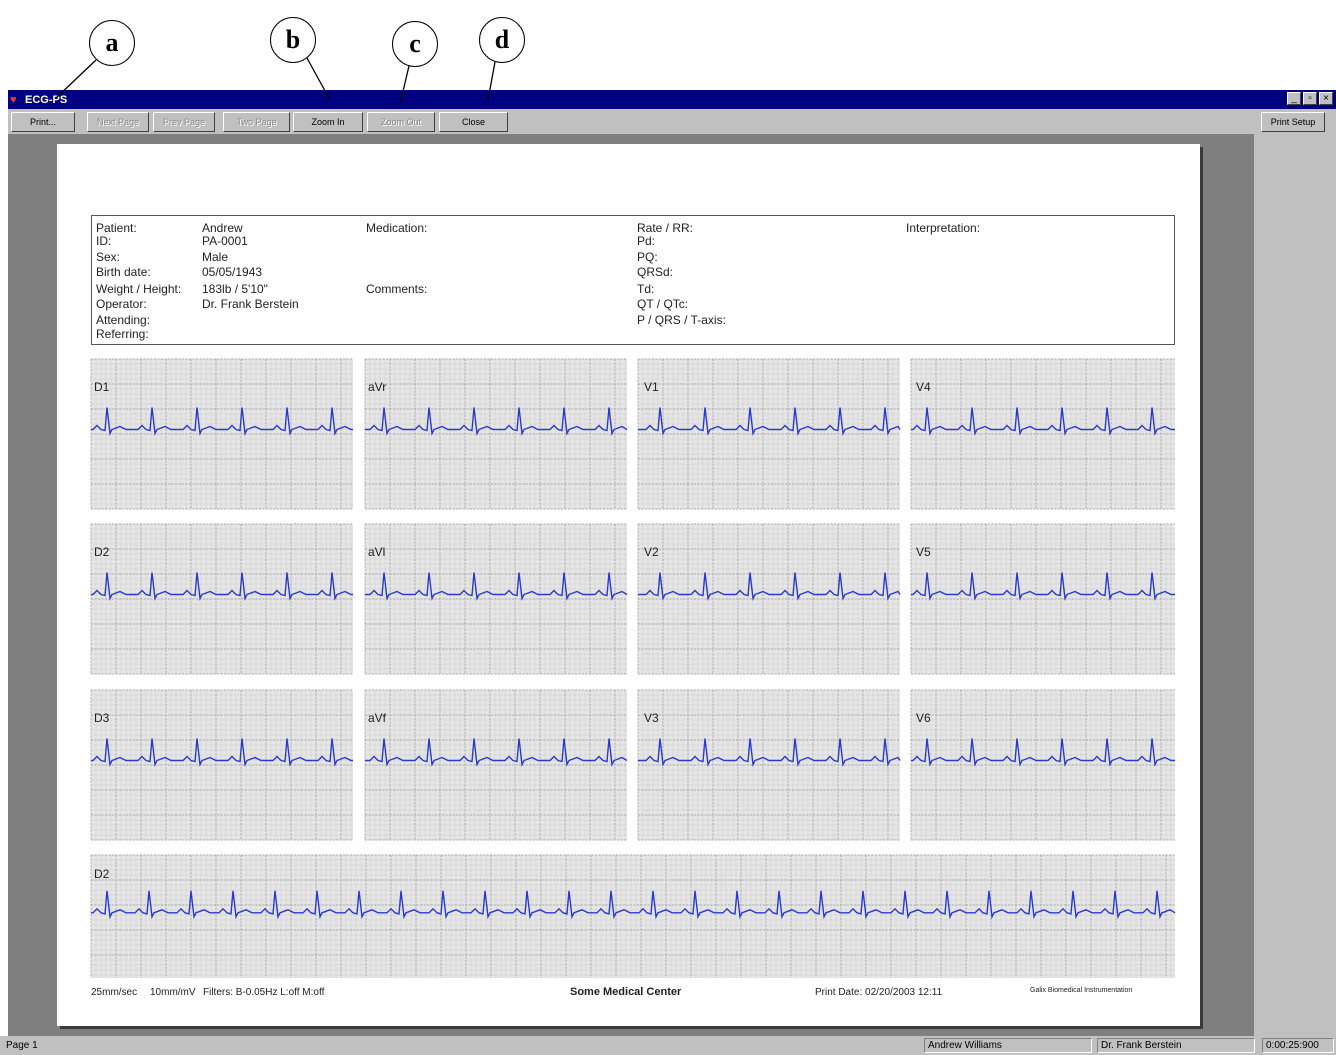 The height and width of the screenshot is (1055, 1336). I want to click on status-time: 0:00:25:900, so click(1298, 1045).